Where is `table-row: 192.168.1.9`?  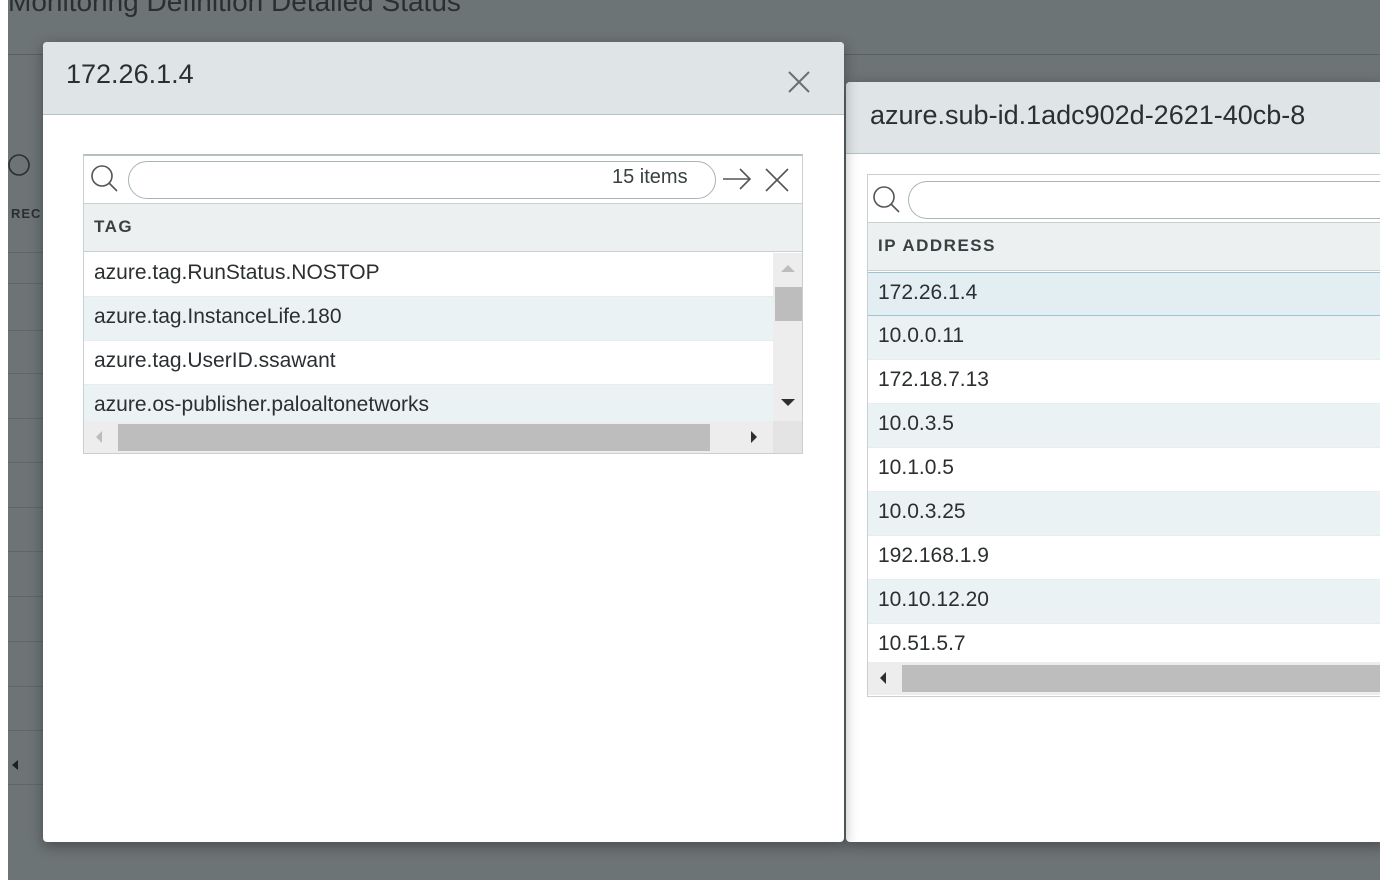 table-row: 192.168.1.9 is located at coordinates (1124, 558).